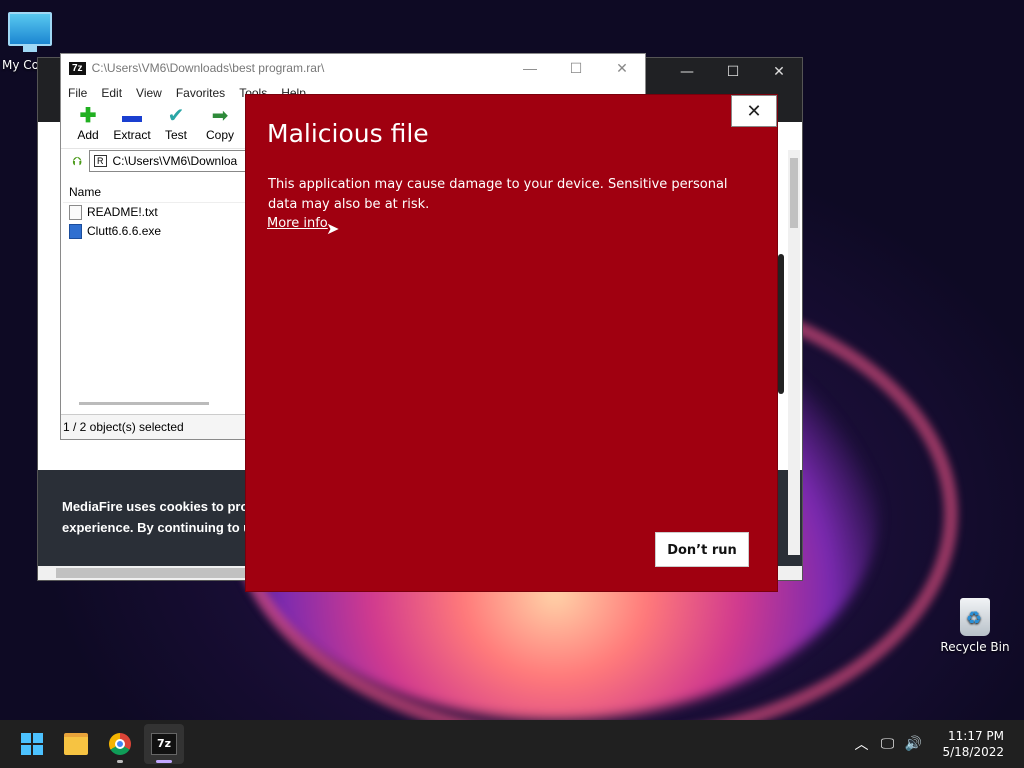 The height and width of the screenshot is (768, 1024). What do you see at coordinates (973, 752) in the screenshot?
I see `clock-date: 5/18/2022` at bounding box center [973, 752].